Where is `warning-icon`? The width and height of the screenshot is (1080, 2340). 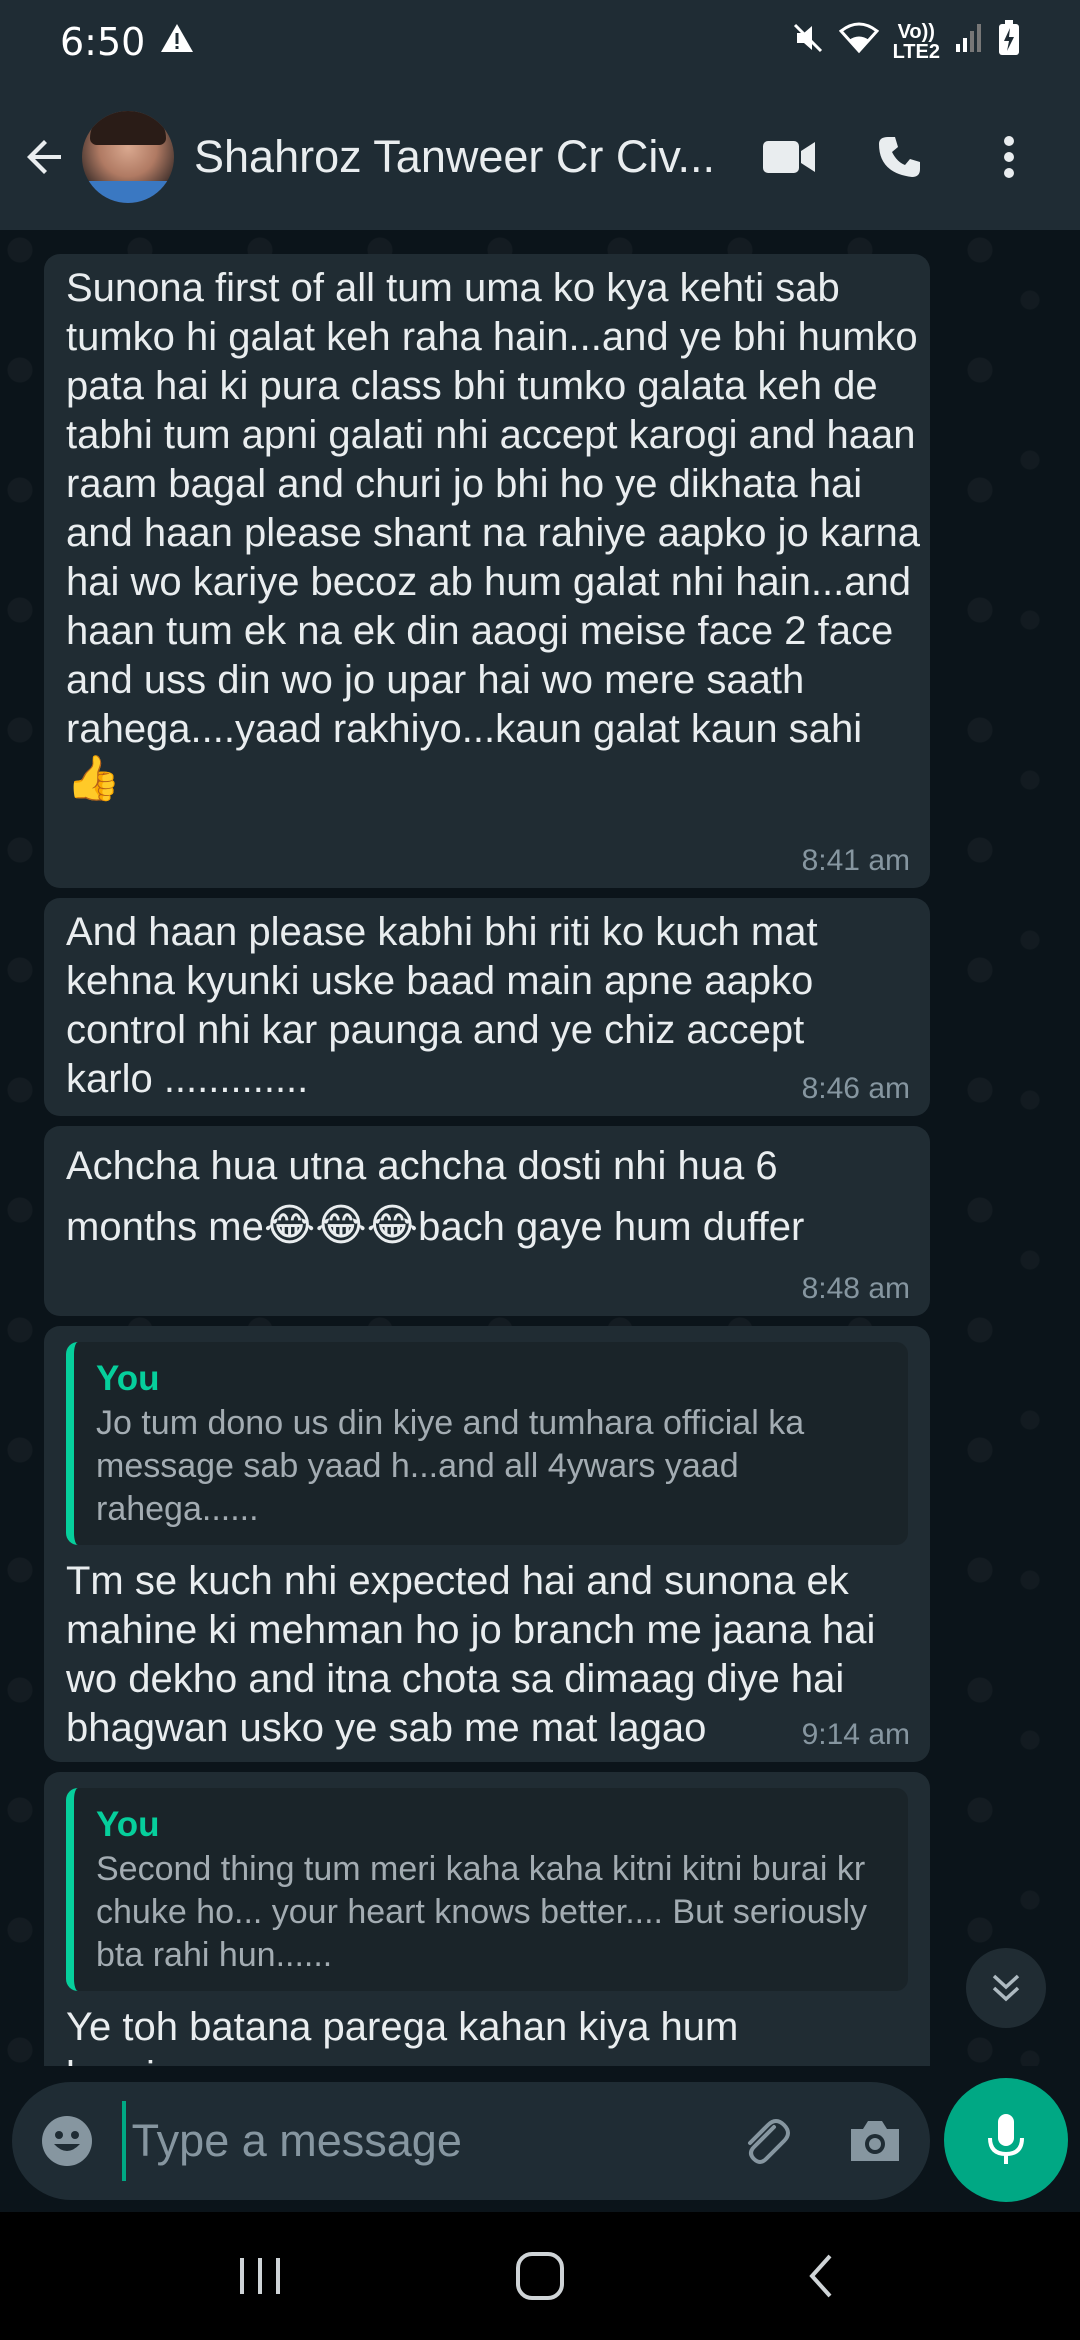
warning-icon is located at coordinates (177, 42).